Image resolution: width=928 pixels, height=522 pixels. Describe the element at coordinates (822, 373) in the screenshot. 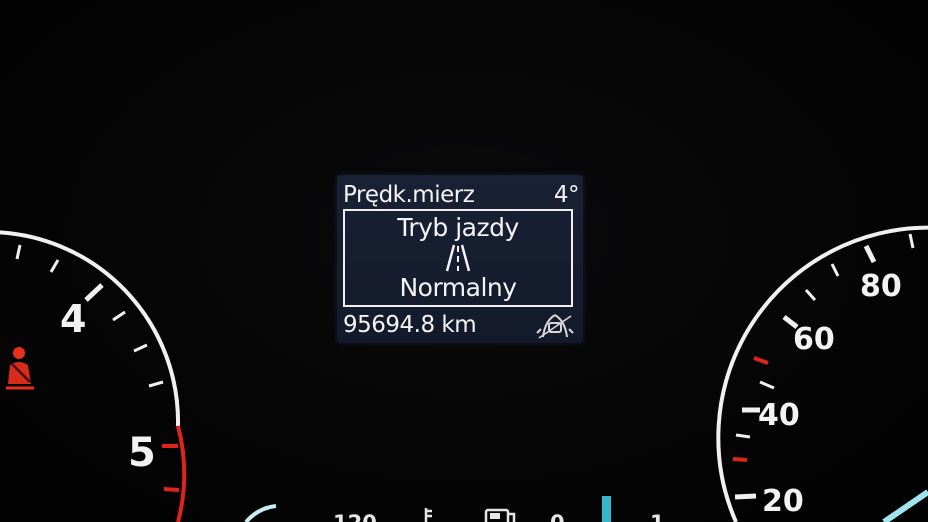

I see `speedometer: 80 60 40 20` at that location.